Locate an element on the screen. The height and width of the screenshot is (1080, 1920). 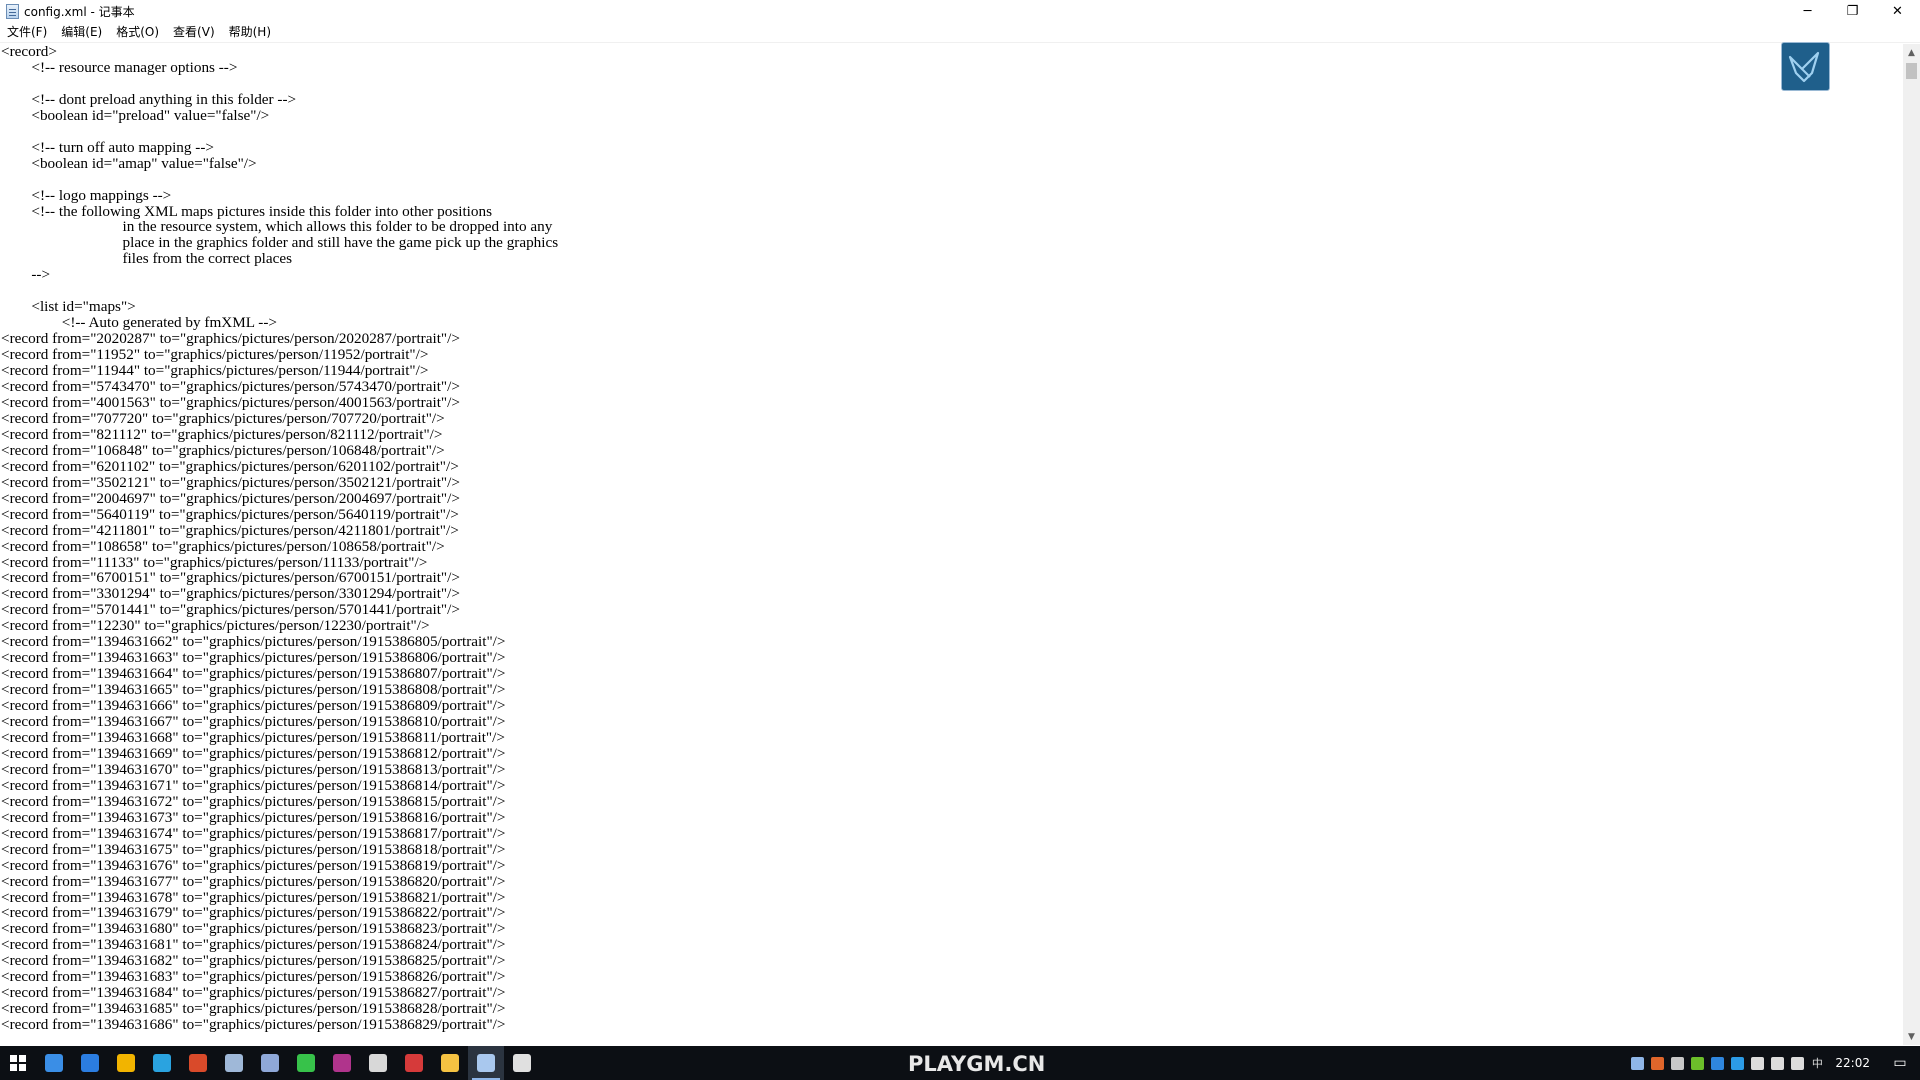
start-button is located at coordinates (18, 1063).